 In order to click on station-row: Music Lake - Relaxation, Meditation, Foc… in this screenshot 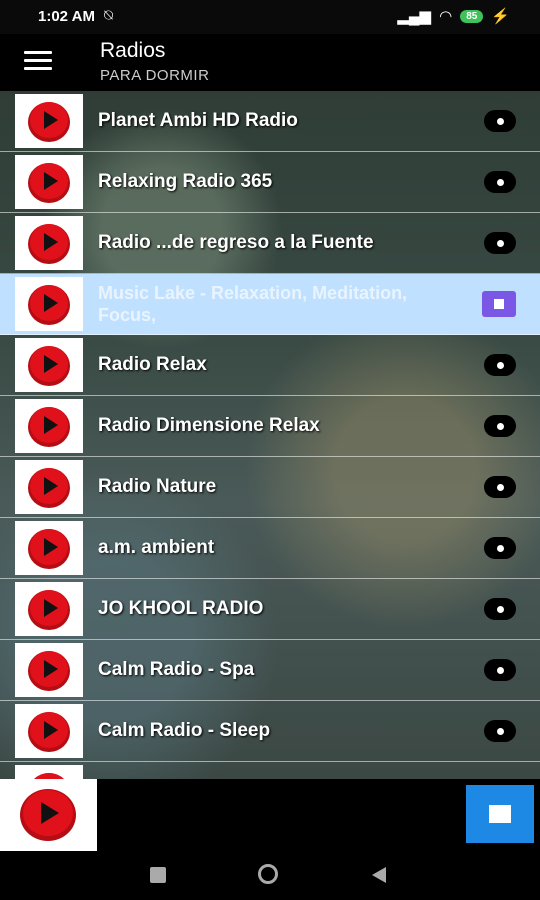, I will do `click(270, 304)`.